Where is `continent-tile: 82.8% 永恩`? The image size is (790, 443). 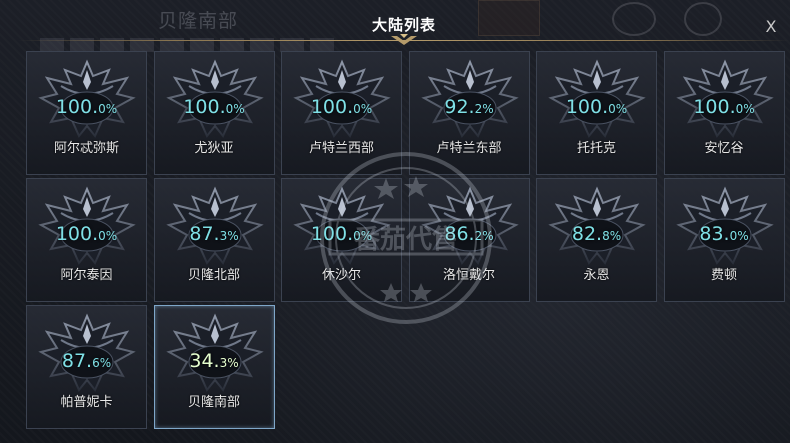
continent-tile: 82.8% 永恩 is located at coordinates (596, 240).